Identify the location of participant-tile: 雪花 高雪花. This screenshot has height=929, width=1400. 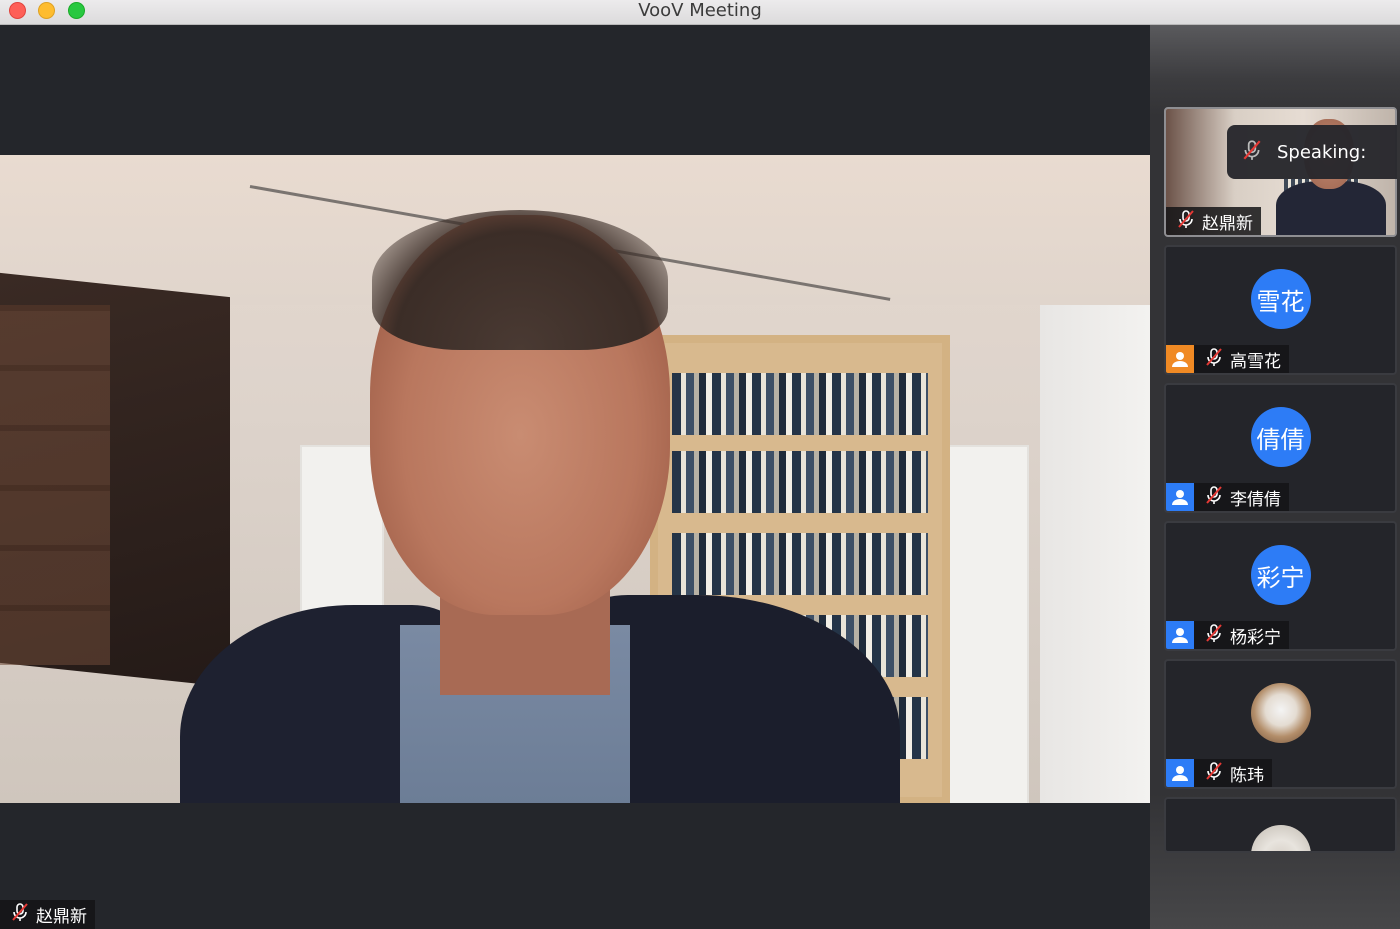
(1280, 310).